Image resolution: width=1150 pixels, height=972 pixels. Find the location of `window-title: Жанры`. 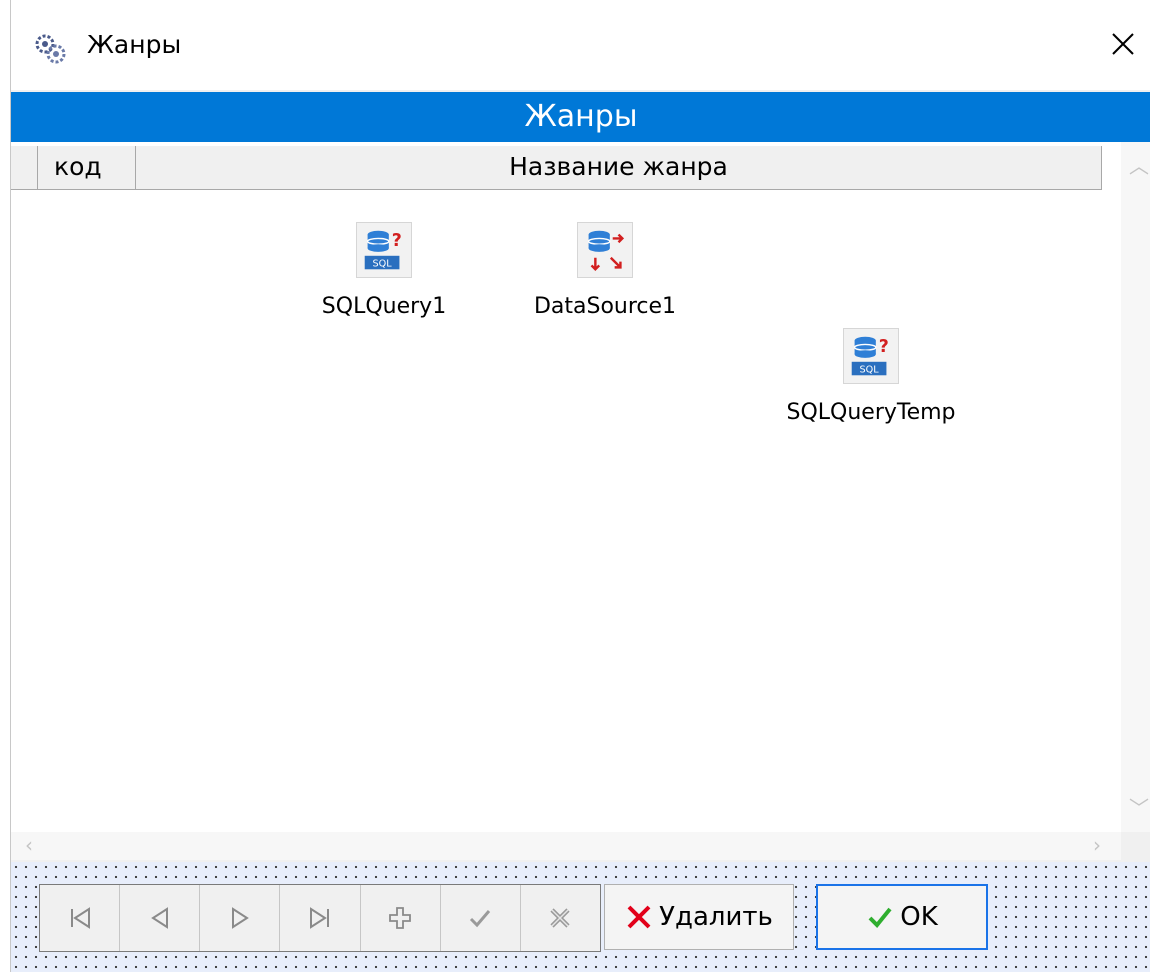

window-title: Жанры is located at coordinates (134, 44).